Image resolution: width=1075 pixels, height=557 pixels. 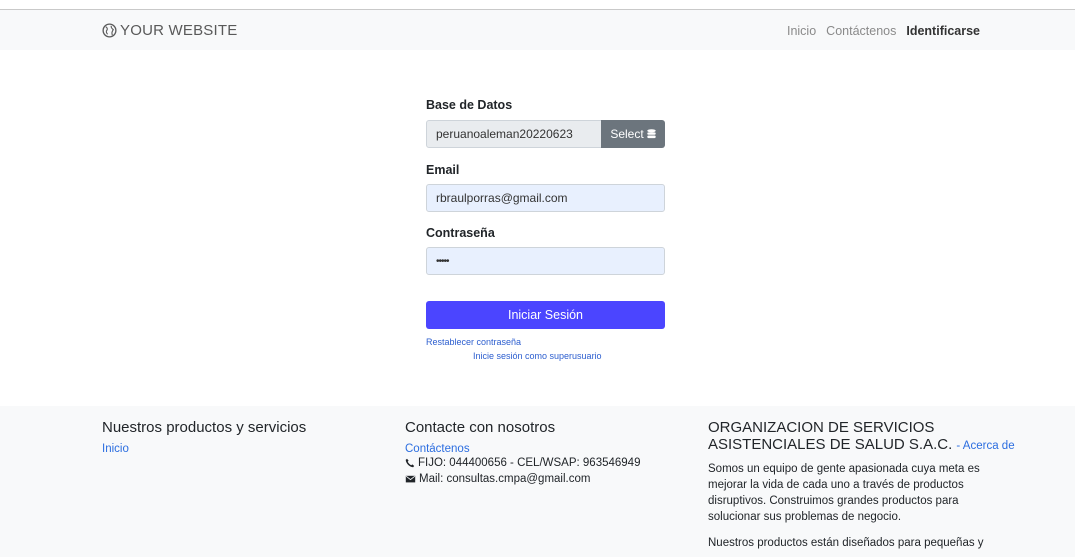 I want to click on footer-about-heading-line1: ORGANIZACION DE SERVICIOS, so click(x=821, y=427).